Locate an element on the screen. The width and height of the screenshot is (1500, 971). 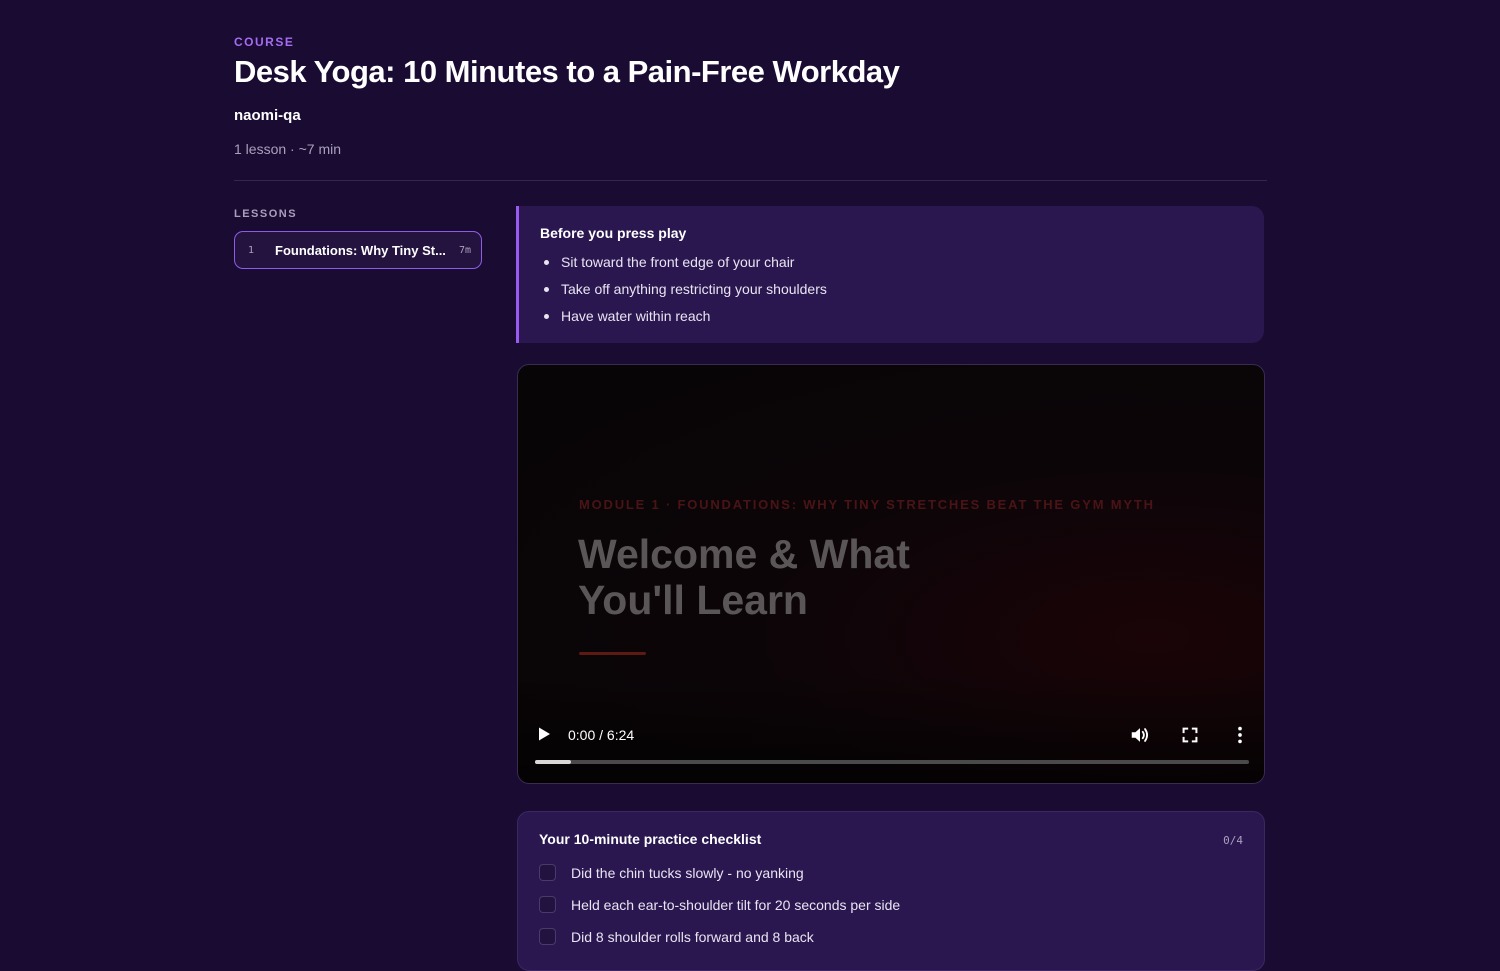
video-progress-buffered is located at coordinates (553, 762).